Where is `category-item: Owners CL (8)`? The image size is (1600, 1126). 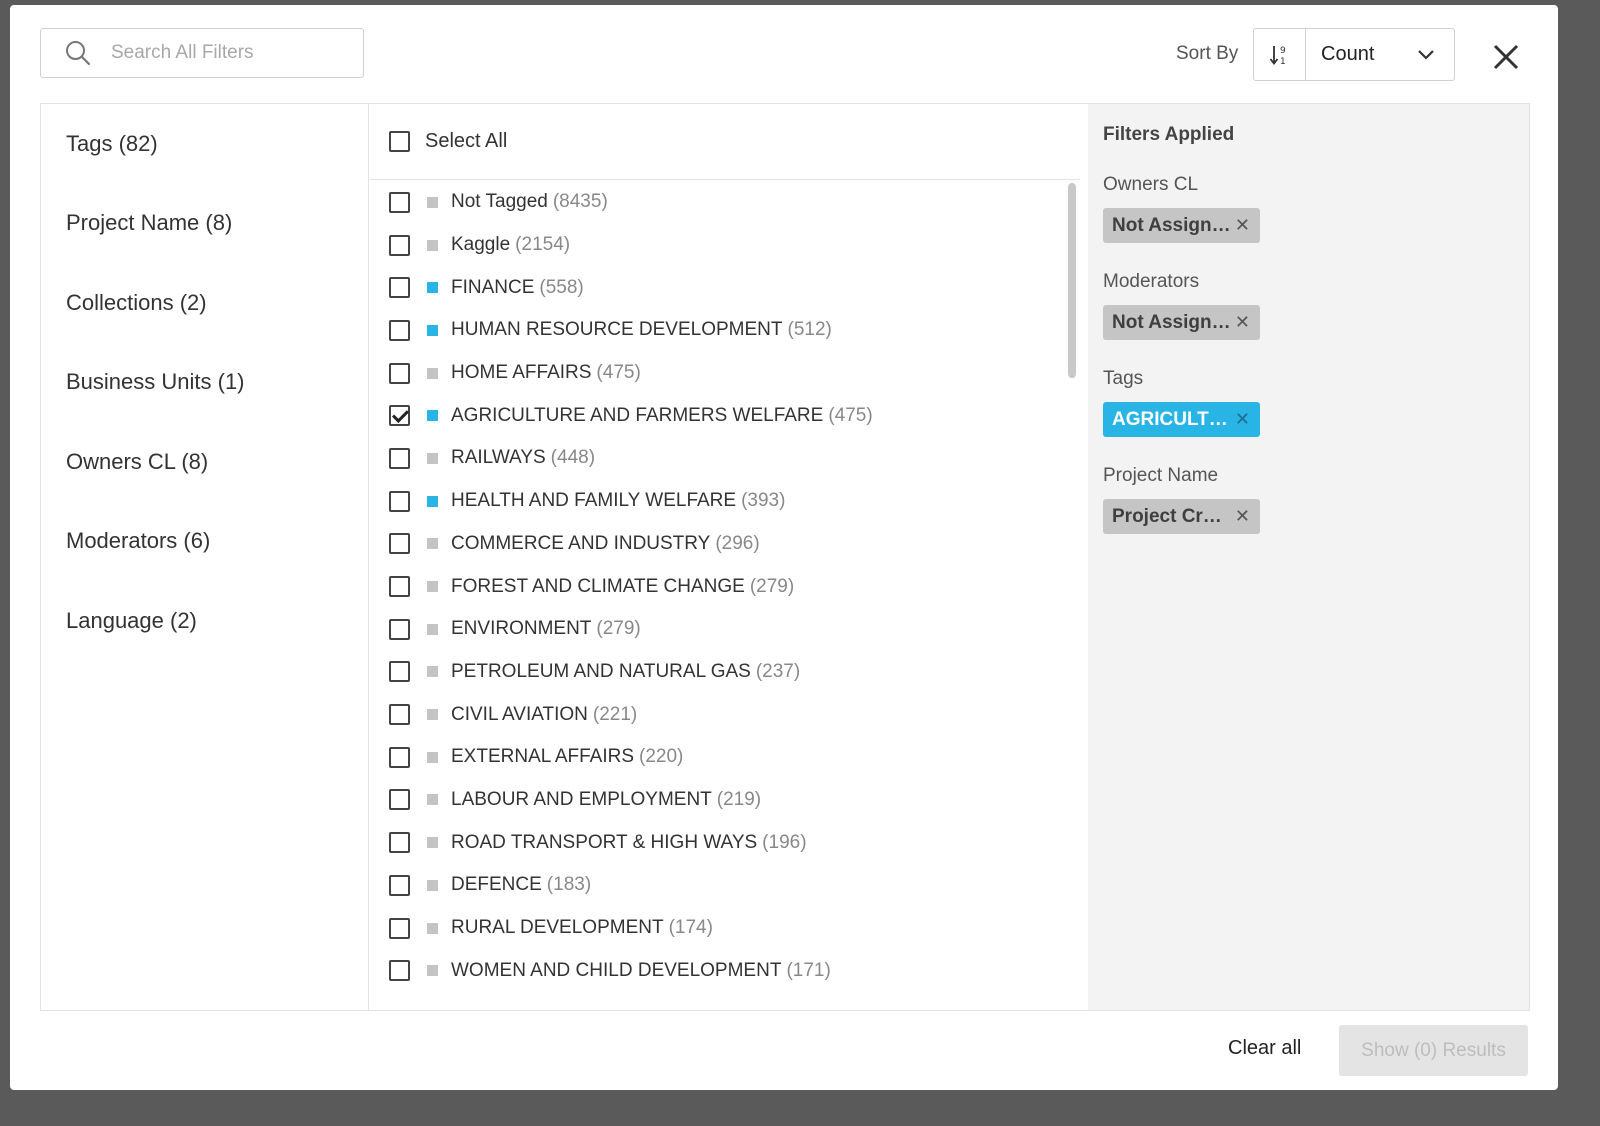 category-item: Owners CL (8) is located at coordinates (204, 462).